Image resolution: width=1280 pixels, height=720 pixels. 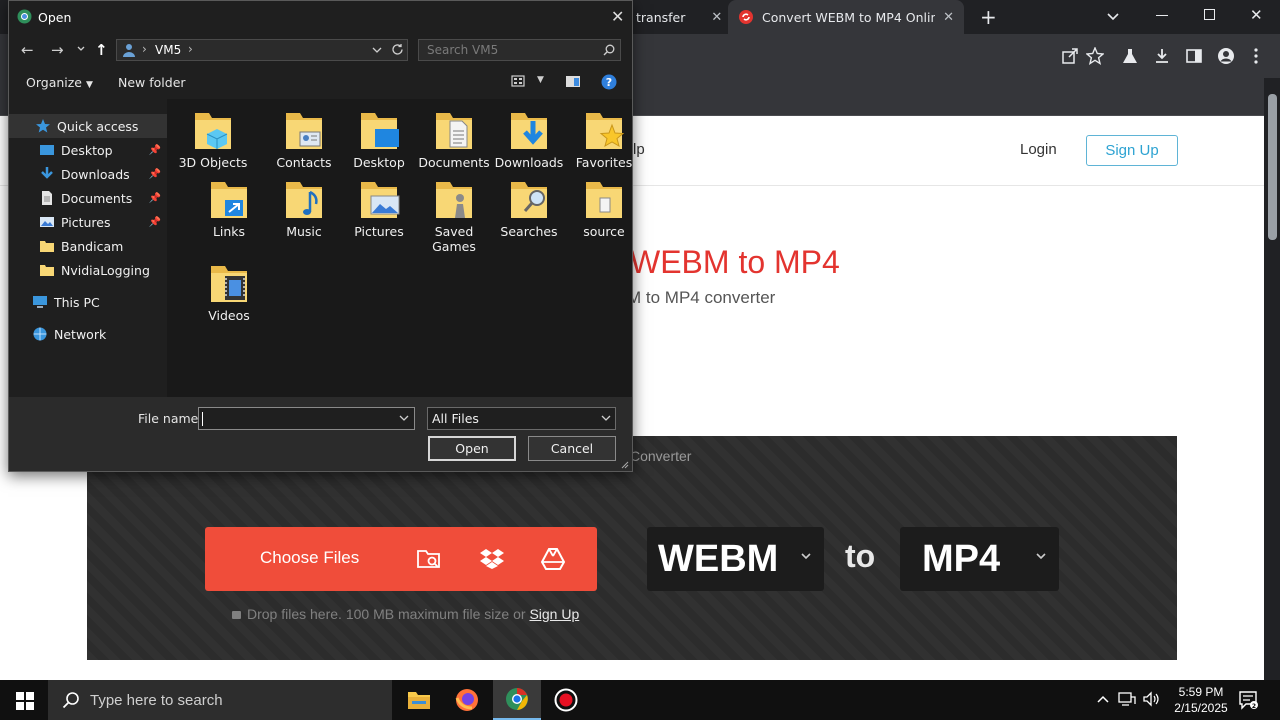 I want to click on login-link: Login, so click(x=1038, y=149).